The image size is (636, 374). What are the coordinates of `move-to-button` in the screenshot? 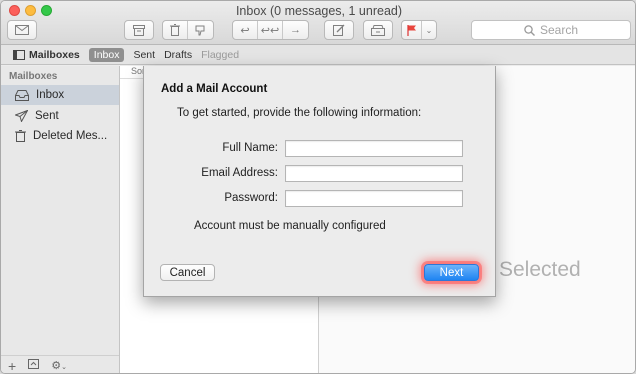 It's located at (378, 30).